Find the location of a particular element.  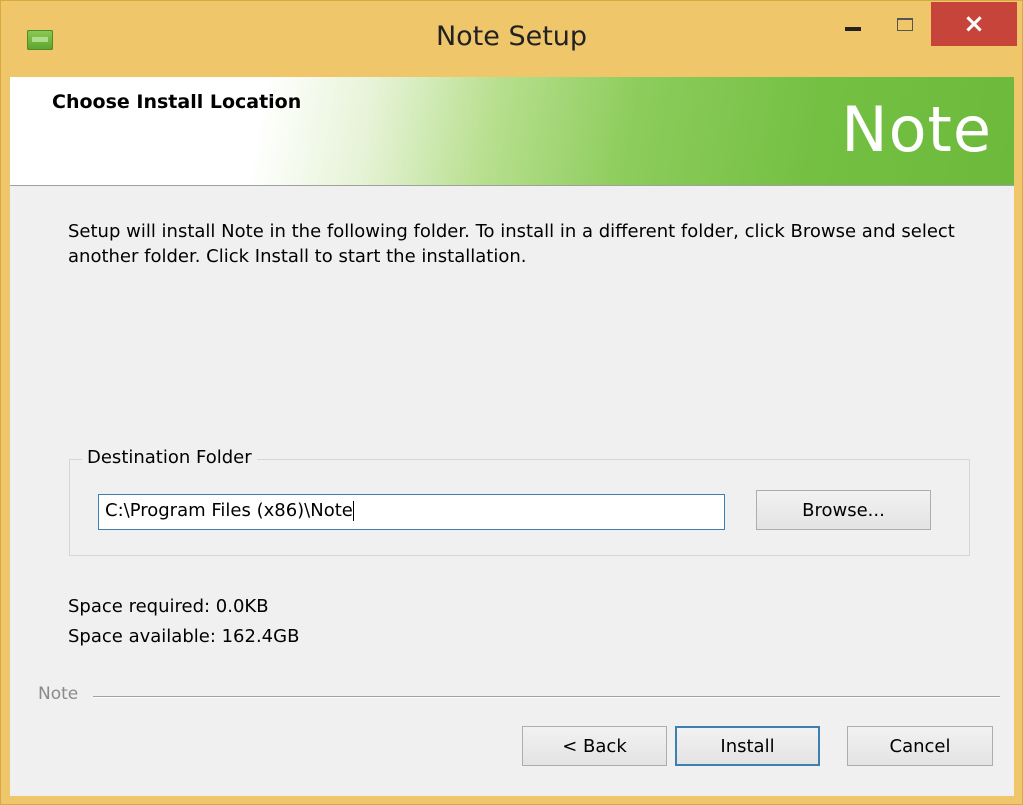

product-logo: Note is located at coordinates (916, 129).